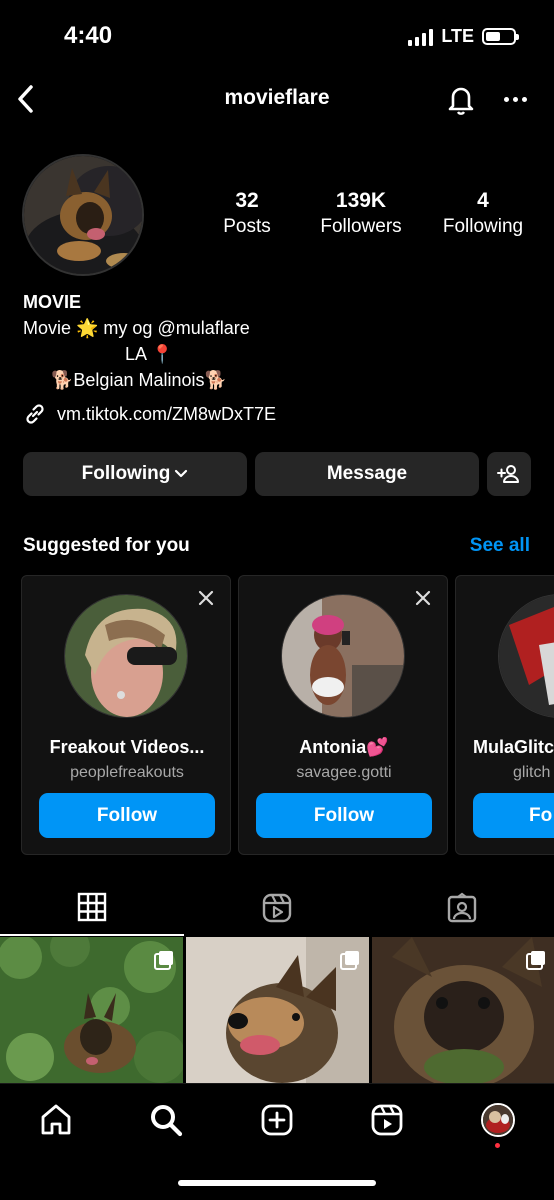 The image size is (554, 1200). Describe the element at coordinates (149, 354) in the screenshot. I see `bio-line-2: LA 📍` at that location.